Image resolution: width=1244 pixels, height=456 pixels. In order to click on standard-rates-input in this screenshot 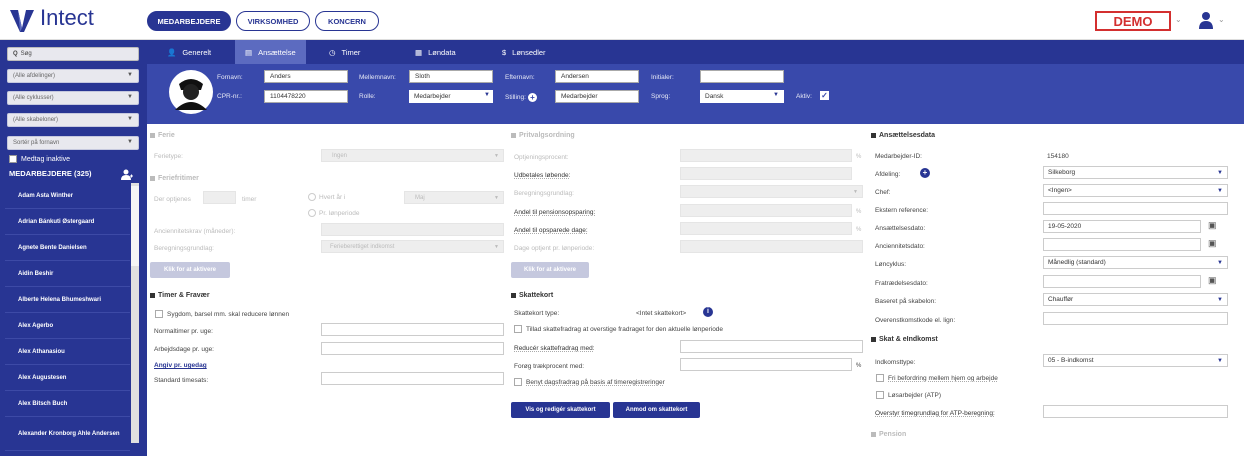, I will do `click(412, 378)`.